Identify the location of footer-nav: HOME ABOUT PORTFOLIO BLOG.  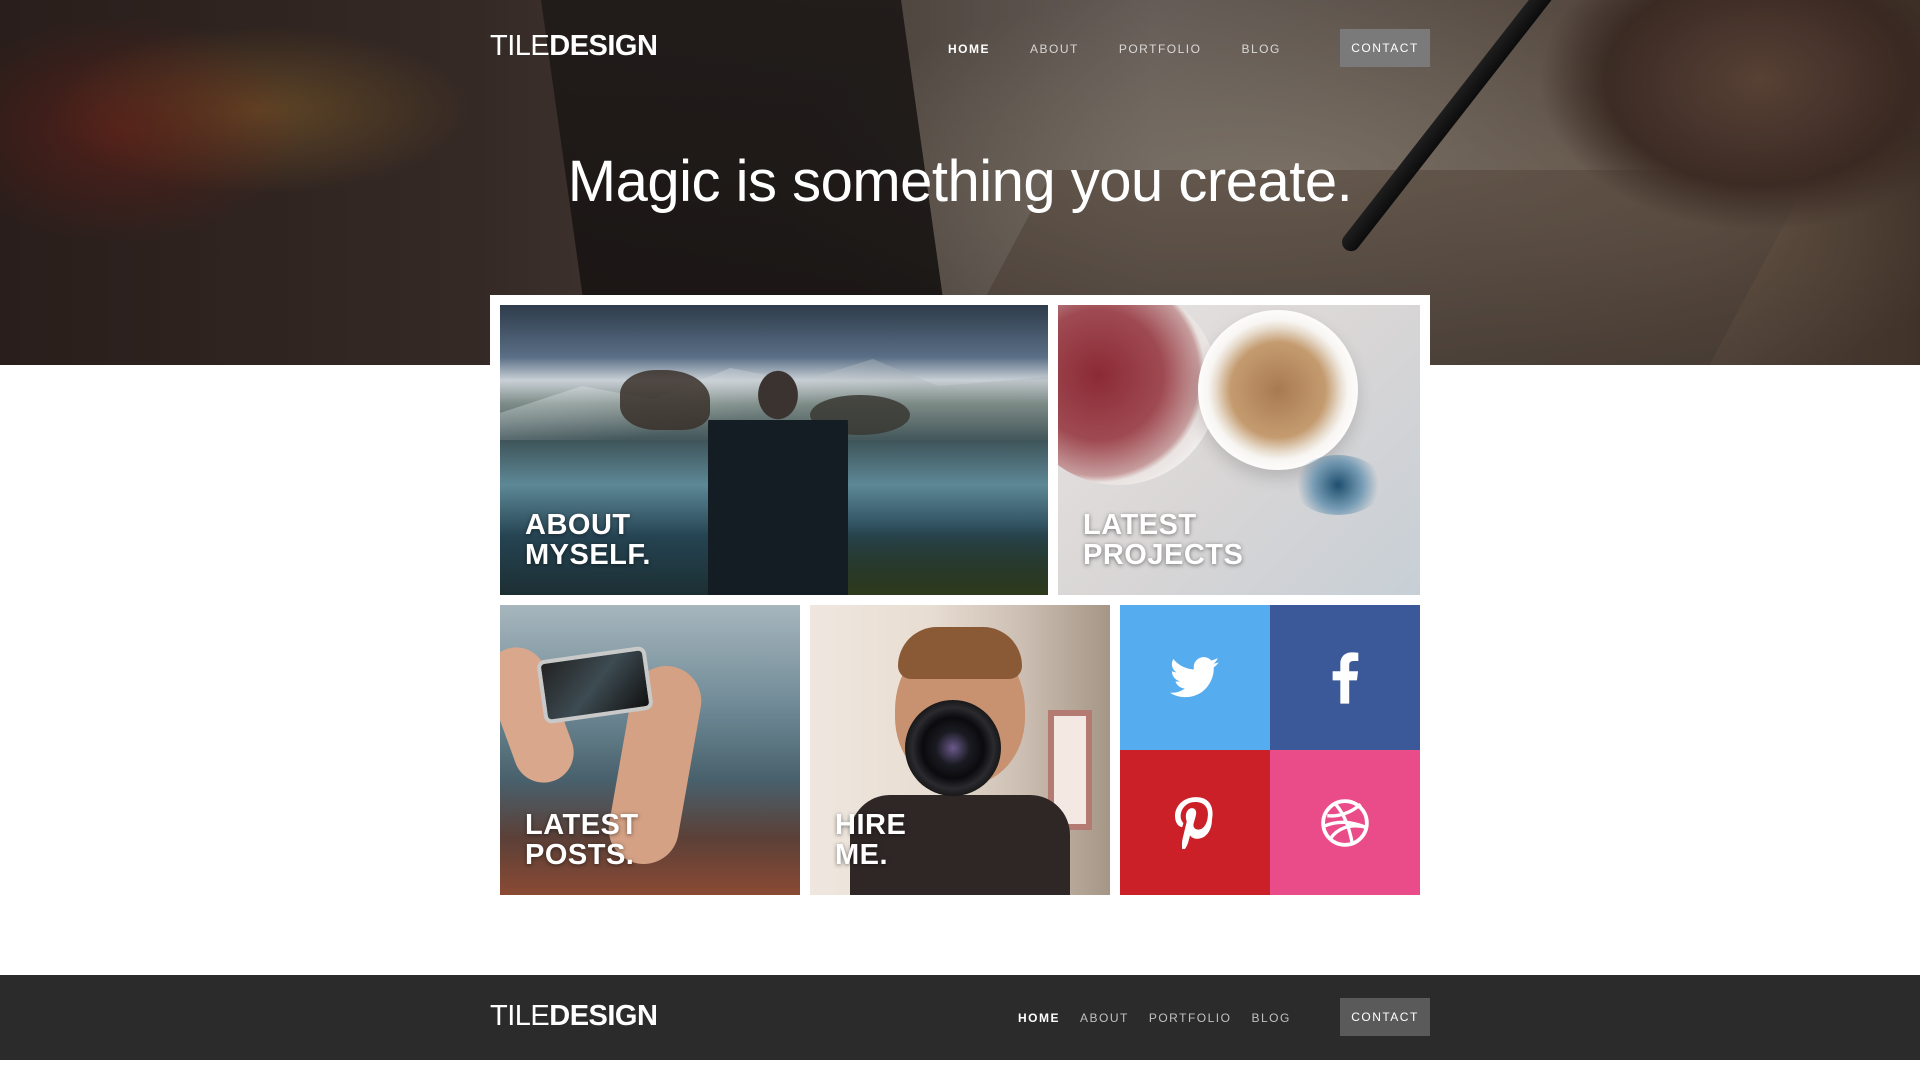
(1154, 1018).